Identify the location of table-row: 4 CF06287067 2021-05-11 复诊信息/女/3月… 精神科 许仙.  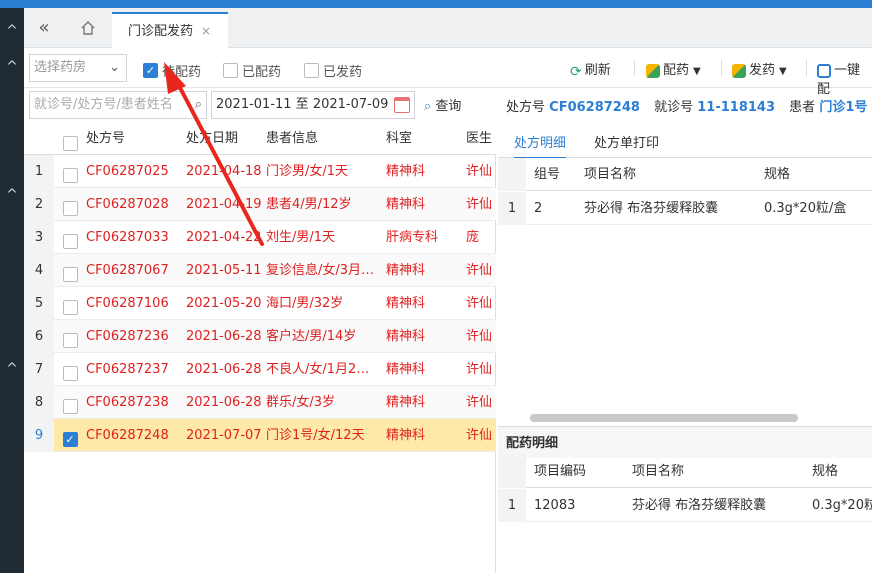
(260, 270).